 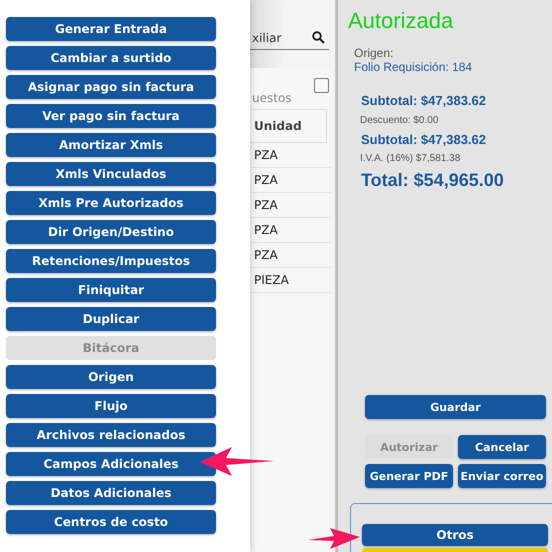 What do you see at coordinates (321, 85) in the screenshot?
I see `checkbox` at bounding box center [321, 85].